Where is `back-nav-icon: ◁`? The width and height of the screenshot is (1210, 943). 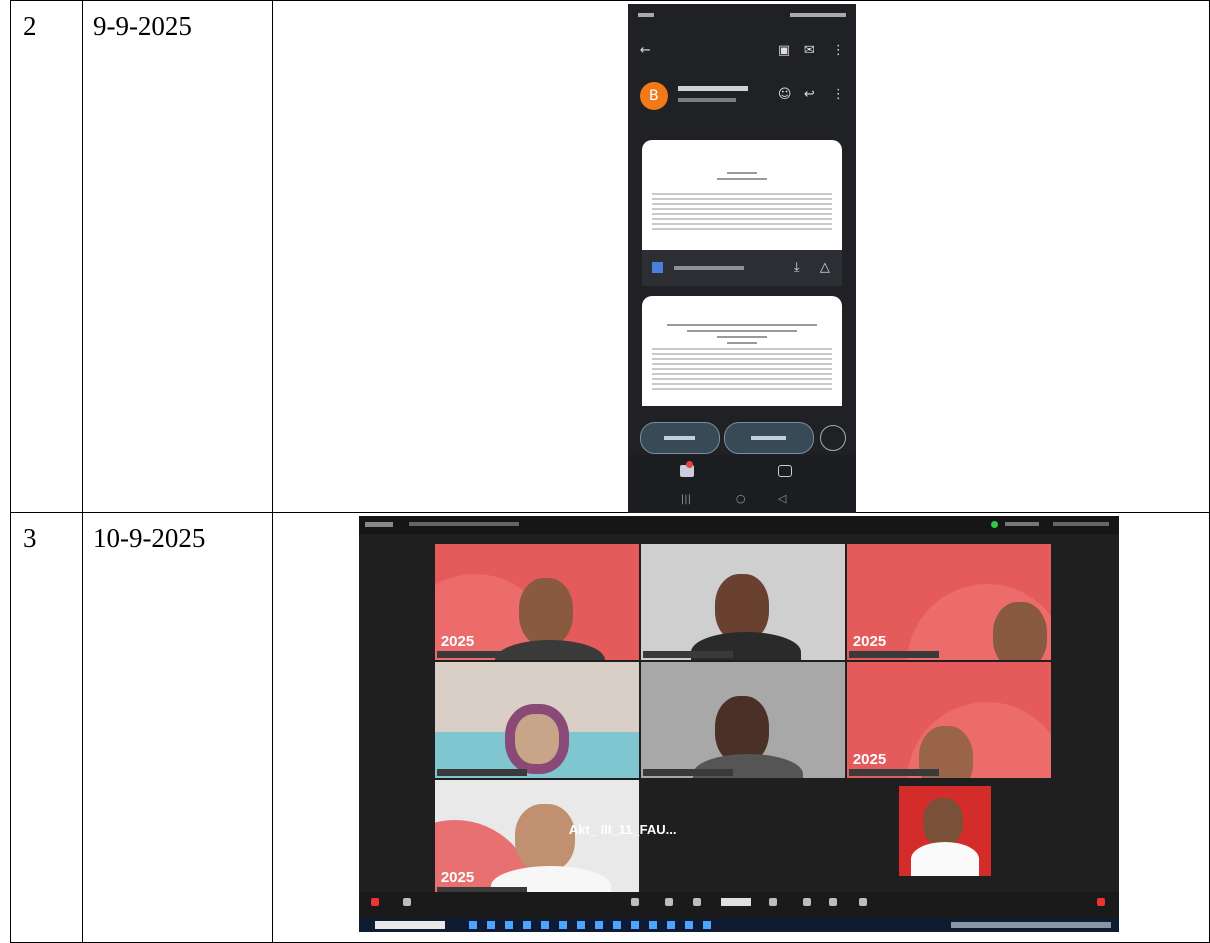 back-nav-icon: ◁ is located at coordinates (782, 498).